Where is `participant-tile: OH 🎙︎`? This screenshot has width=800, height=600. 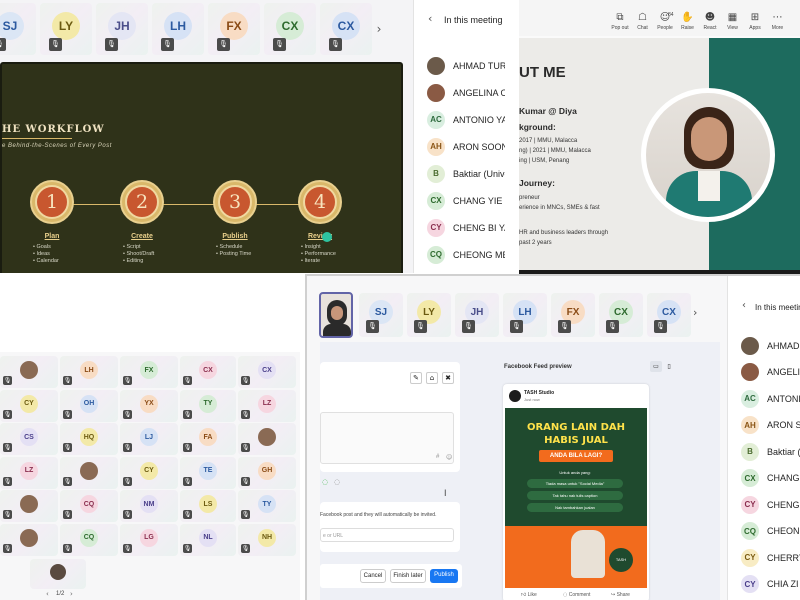 participant-tile: OH 🎙︎ is located at coordinates (89, 405).